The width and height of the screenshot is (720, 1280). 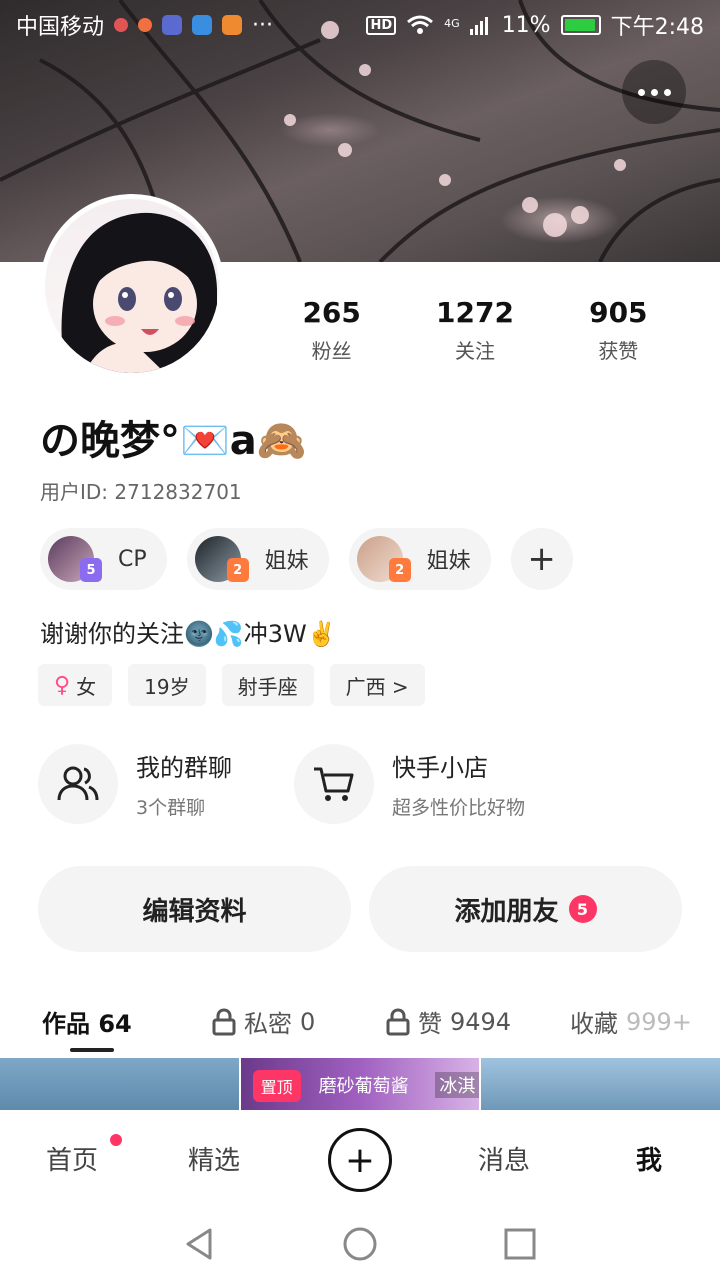 What do you see at coordinates (478, 26) in the screenshot?
I see `signal-icon` at bounding box center [478, 26].